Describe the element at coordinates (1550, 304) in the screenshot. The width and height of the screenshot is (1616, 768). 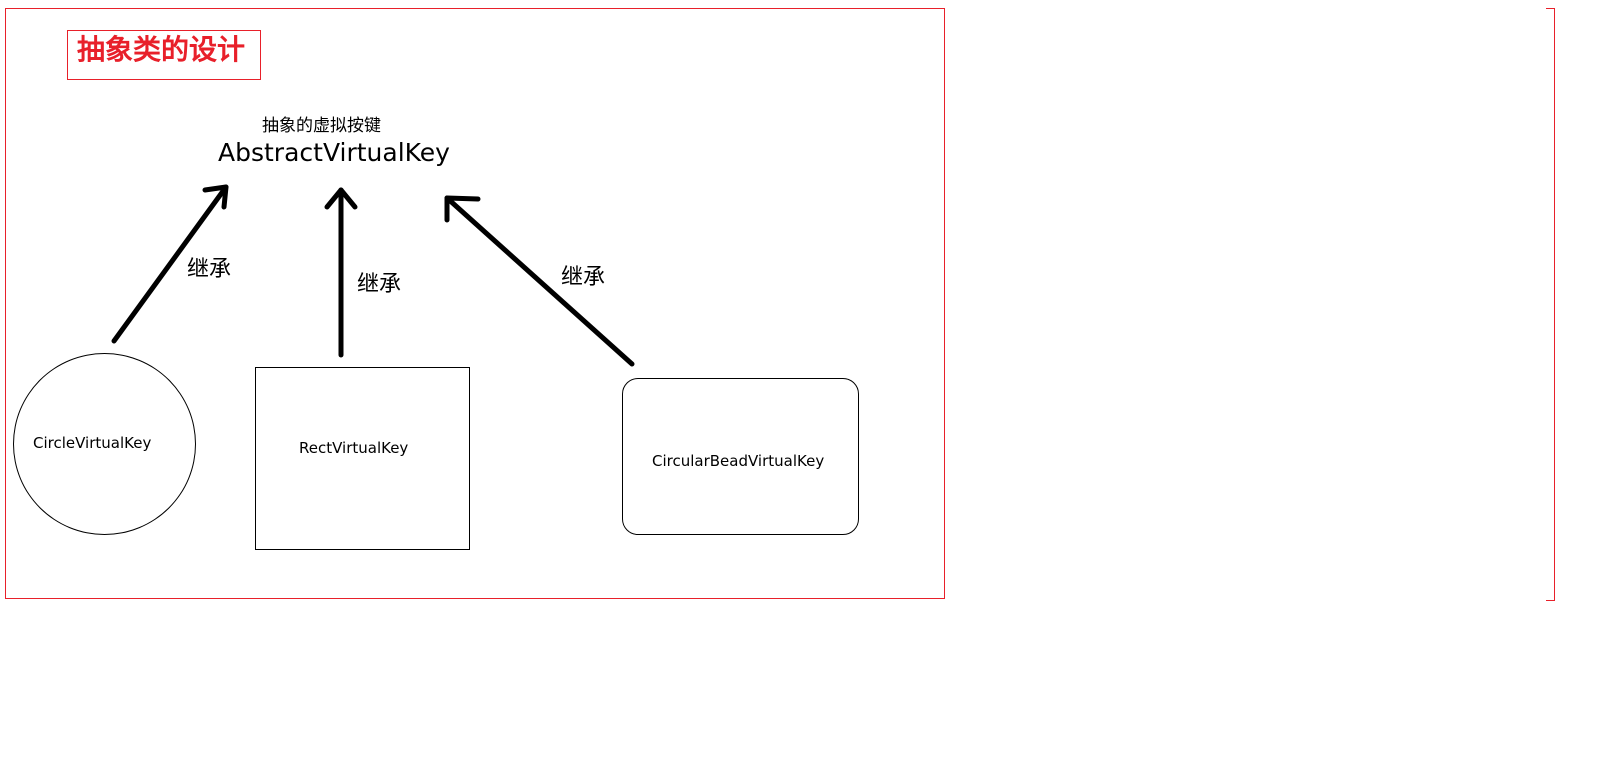
I see `right-edge-bracket` at that location.